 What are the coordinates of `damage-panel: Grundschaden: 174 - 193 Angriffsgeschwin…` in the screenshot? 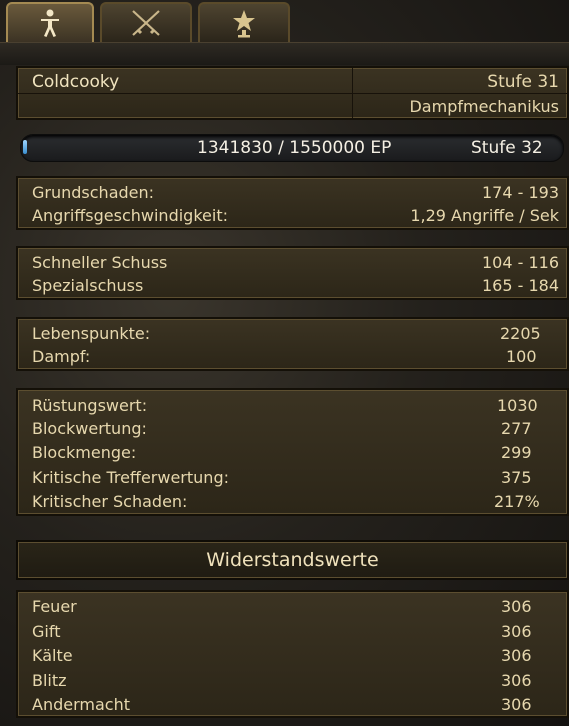 It's located at (292, 203).